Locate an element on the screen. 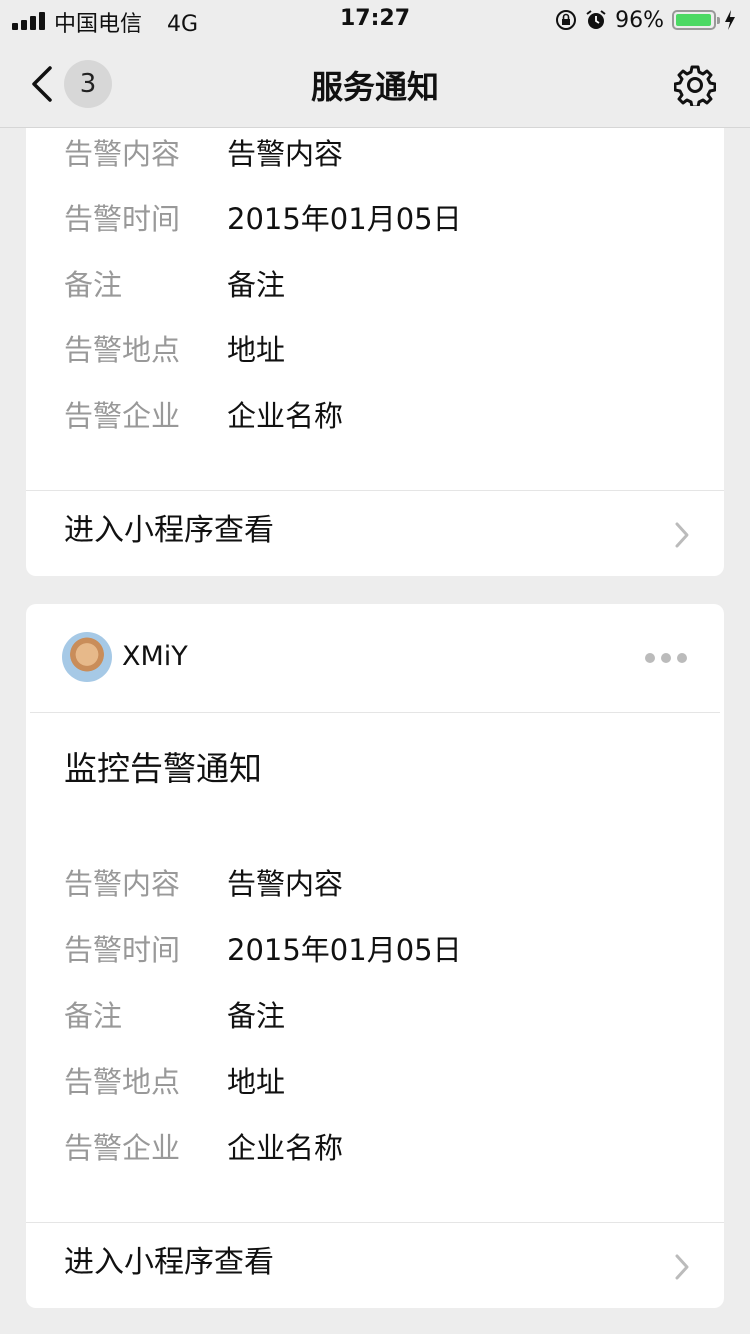 This screenshot has width=750, height=1334. alarm-icon is located at coordinates (596, 19).